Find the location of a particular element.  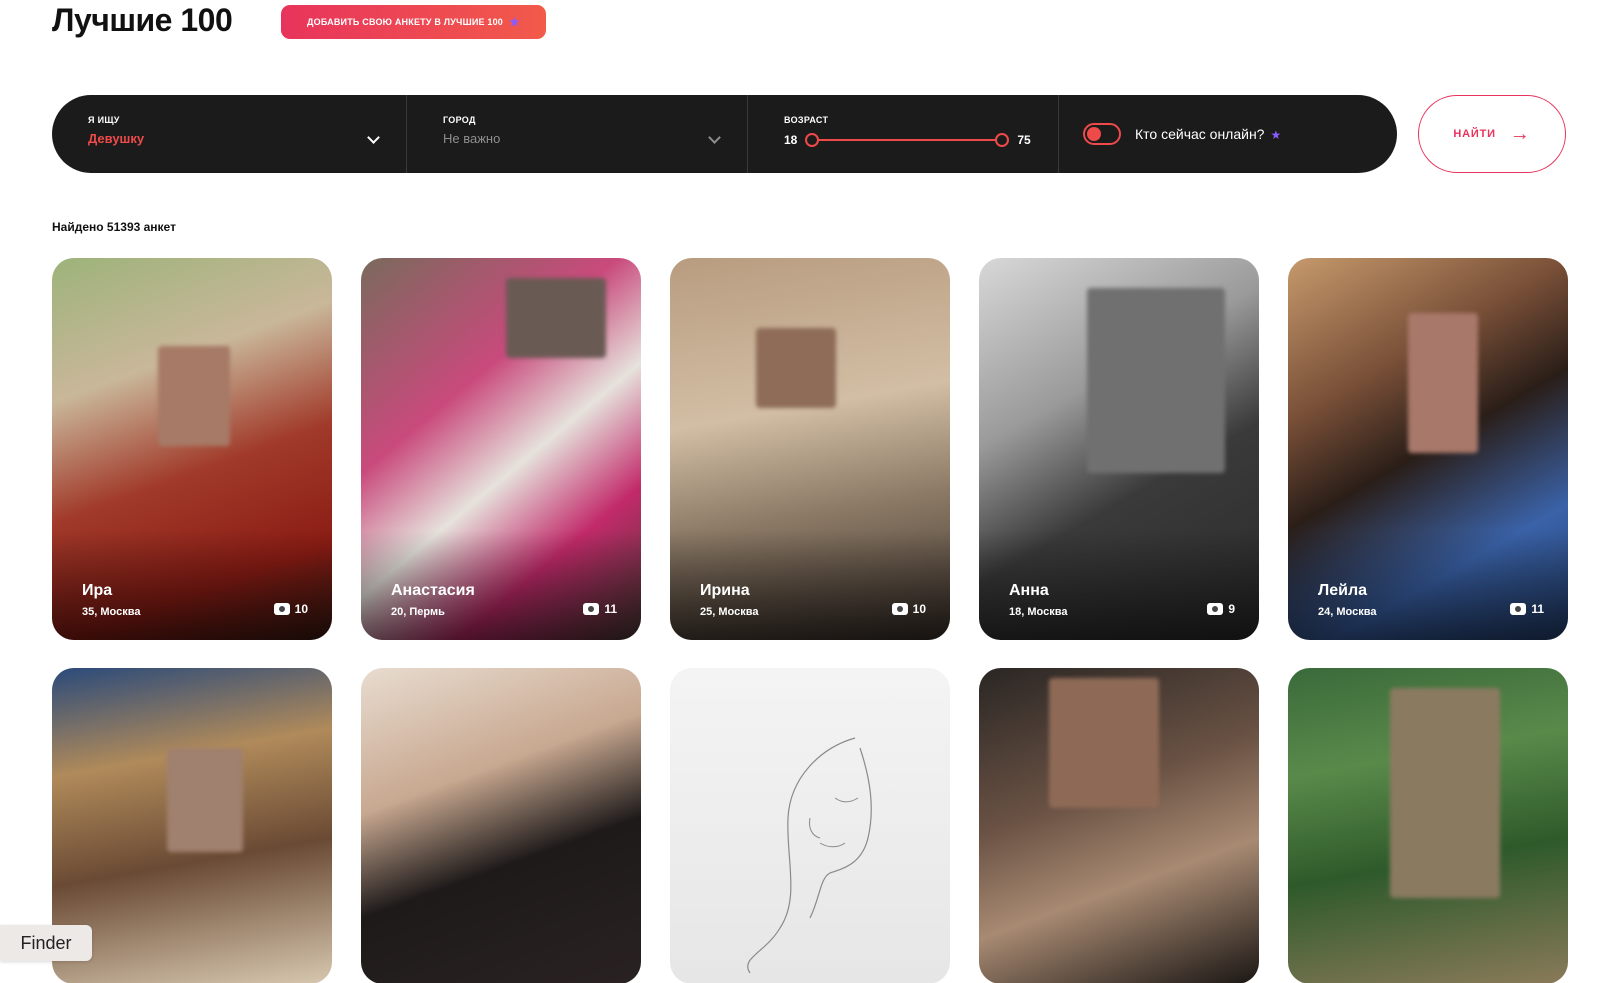

add-to-top100-button: ДОБАВИТЬ СВОЮ АНКЕТУ В ЛУЧШИЕ 100 ★ is located at coordinates (413, 22).